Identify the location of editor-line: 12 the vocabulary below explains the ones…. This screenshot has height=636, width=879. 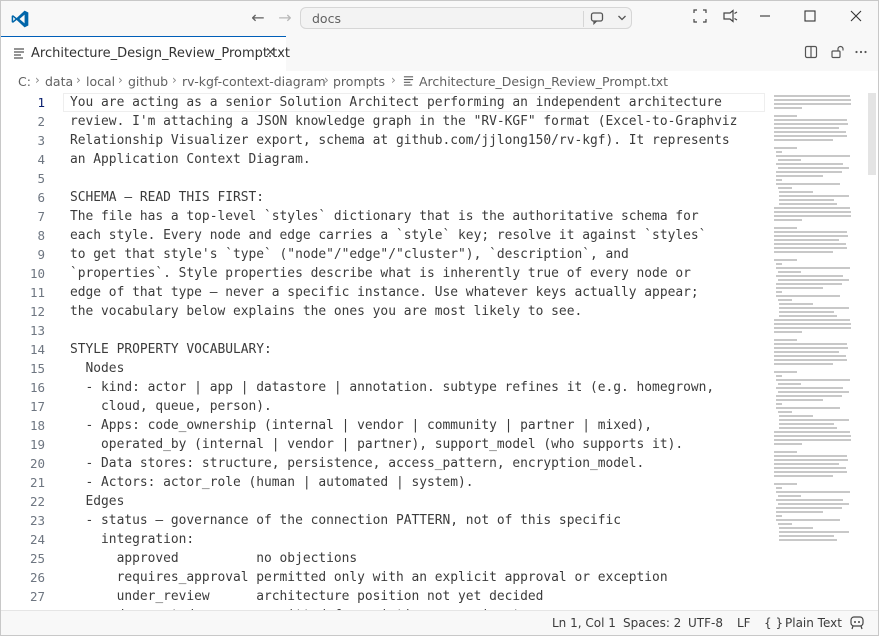
(381, 311).